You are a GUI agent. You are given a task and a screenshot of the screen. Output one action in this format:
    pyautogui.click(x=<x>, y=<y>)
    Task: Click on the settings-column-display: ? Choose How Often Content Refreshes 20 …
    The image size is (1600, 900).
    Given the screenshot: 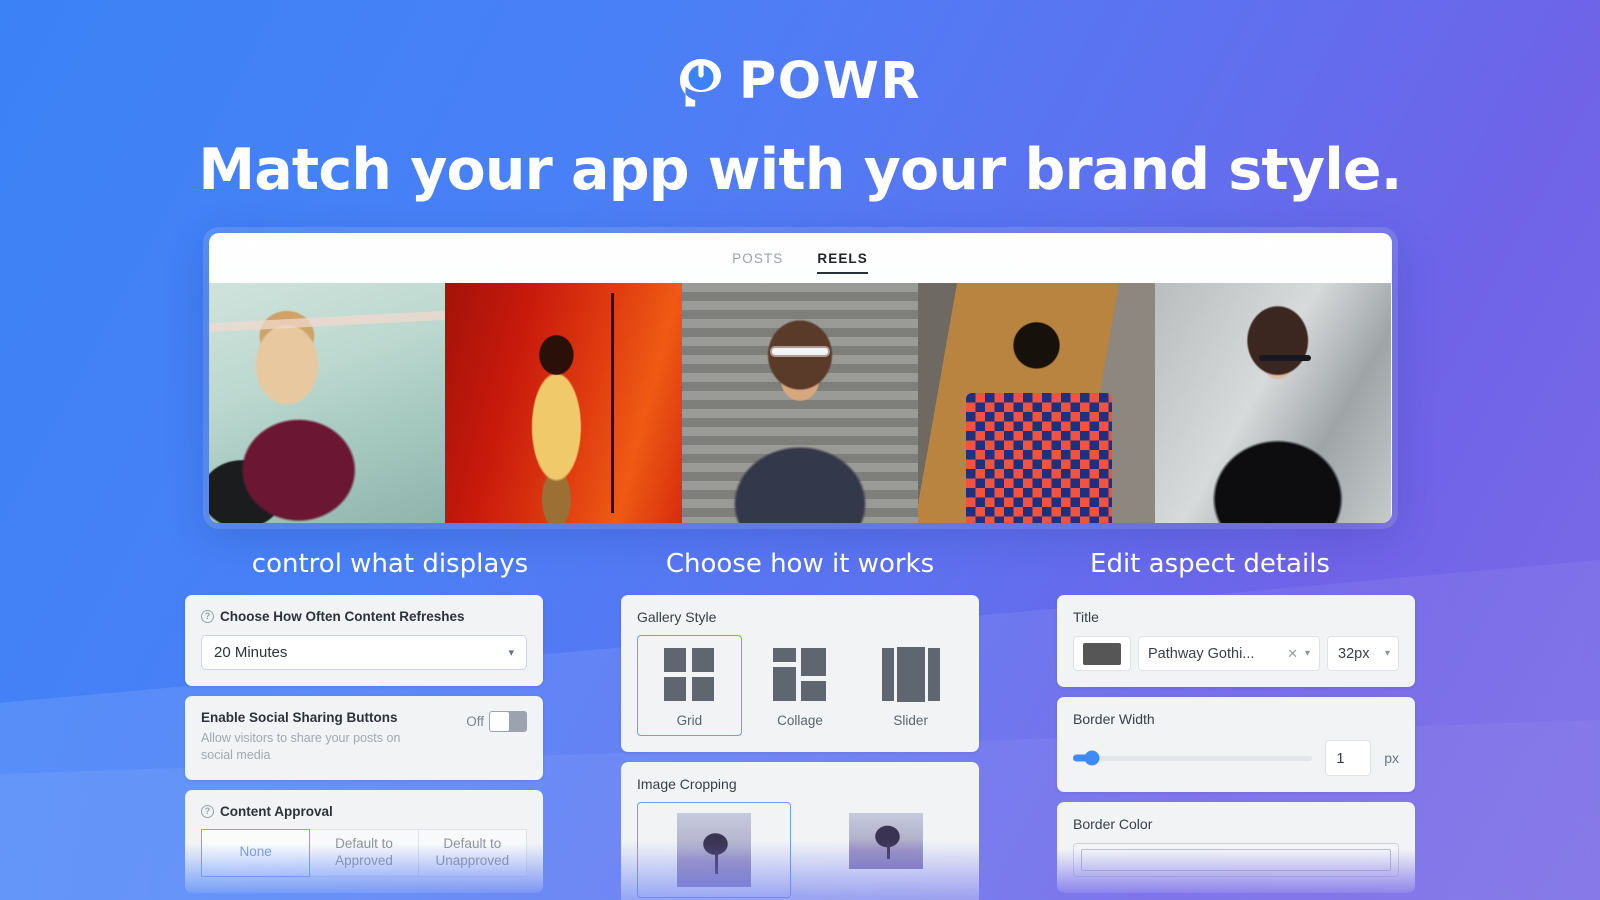 What is the action you would take?
    pyautogui.click(x=364, y=744)
    